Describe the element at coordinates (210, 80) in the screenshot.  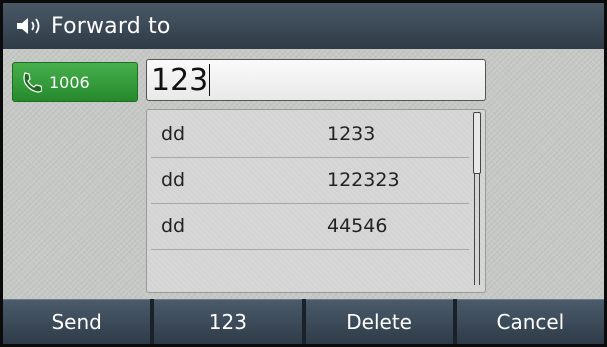
I see `text-caret` at that location.